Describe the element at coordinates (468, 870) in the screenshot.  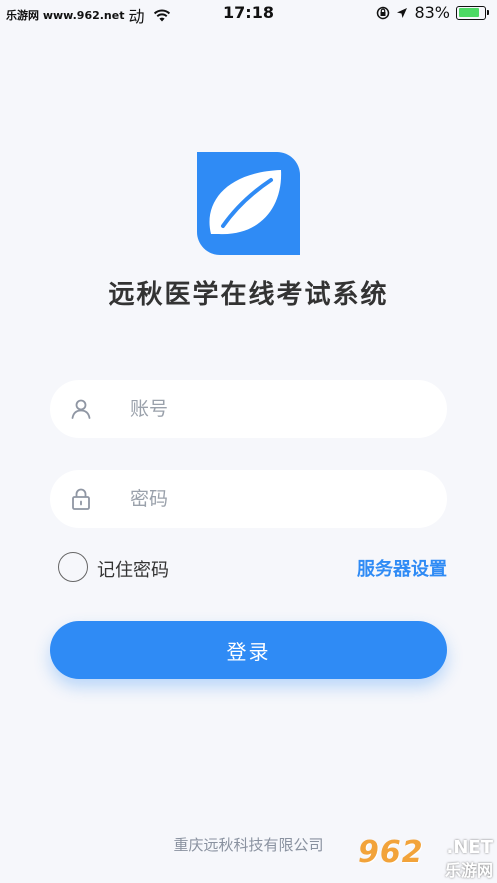
I see `watermark-cn: 乐游网` at that location.